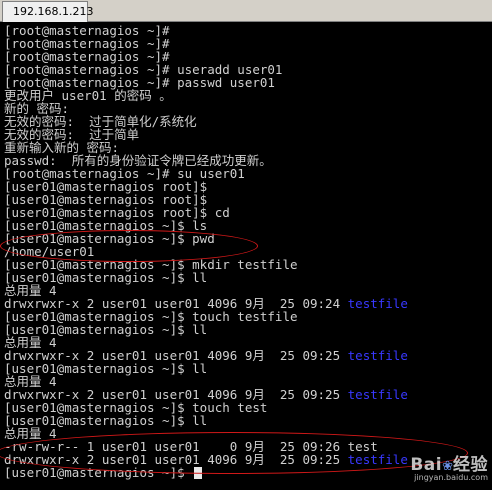 This screenshot has height=490, width=492. What do you see at coordinates (198, 473) in the screenshot?
I see `text-cursor` at bounding box center [198, 473].